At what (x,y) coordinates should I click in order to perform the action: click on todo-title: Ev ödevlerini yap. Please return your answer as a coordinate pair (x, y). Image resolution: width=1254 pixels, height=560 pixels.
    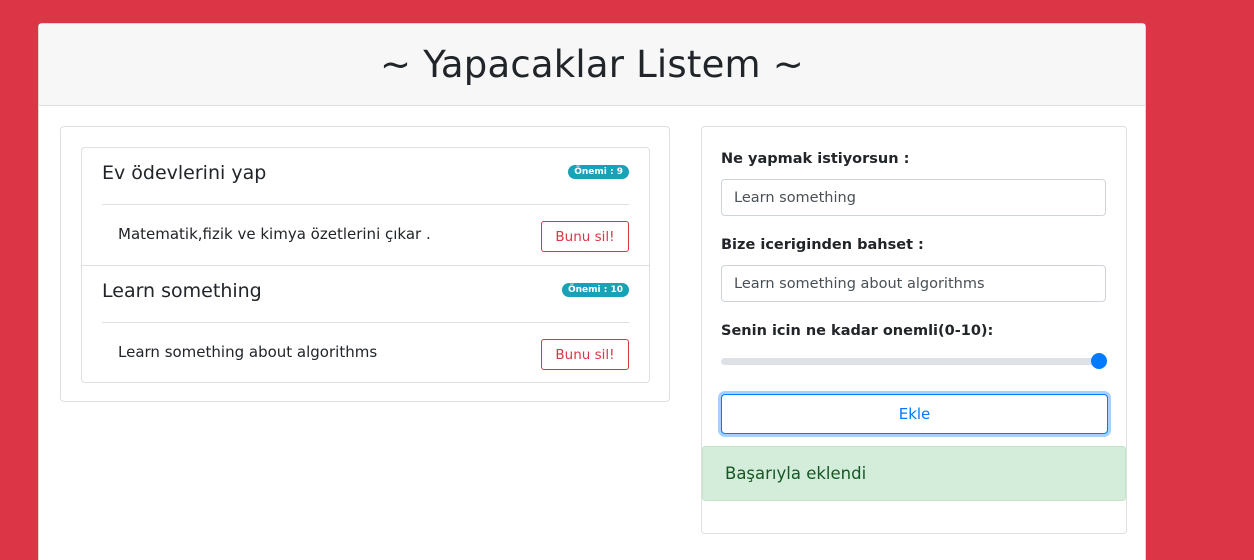
    Looking at the image, I should click on (184, 173).